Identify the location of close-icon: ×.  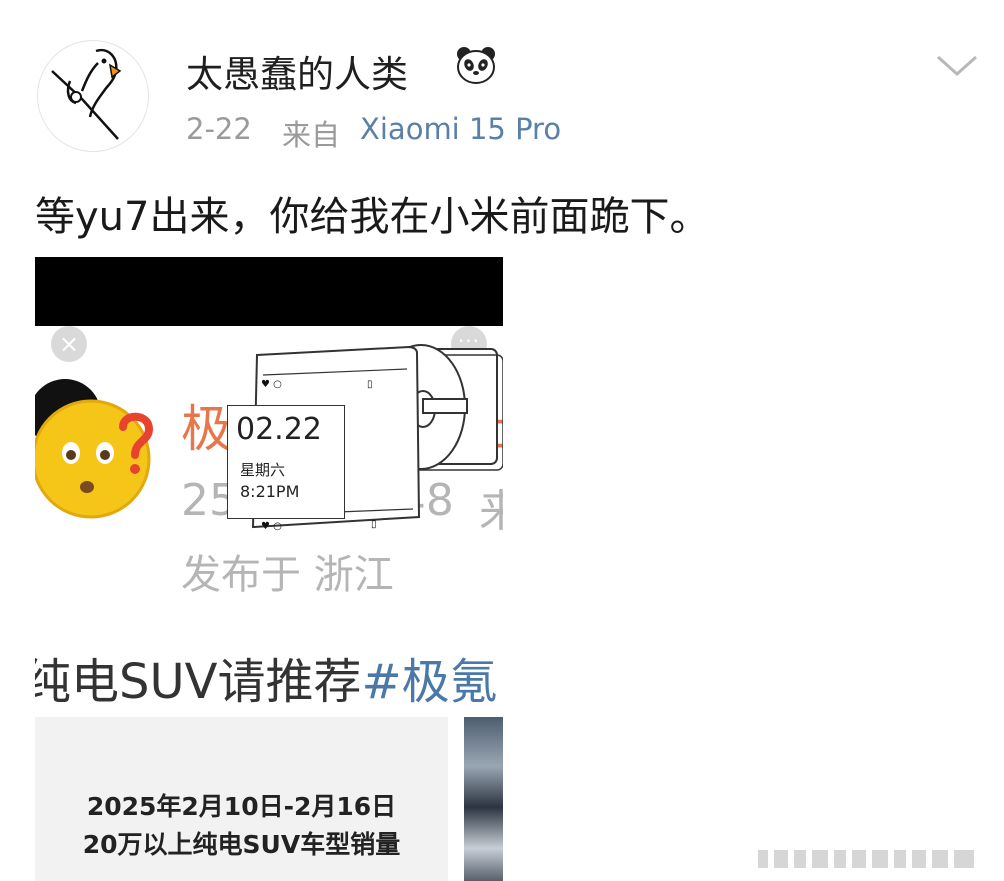
(69, 344).